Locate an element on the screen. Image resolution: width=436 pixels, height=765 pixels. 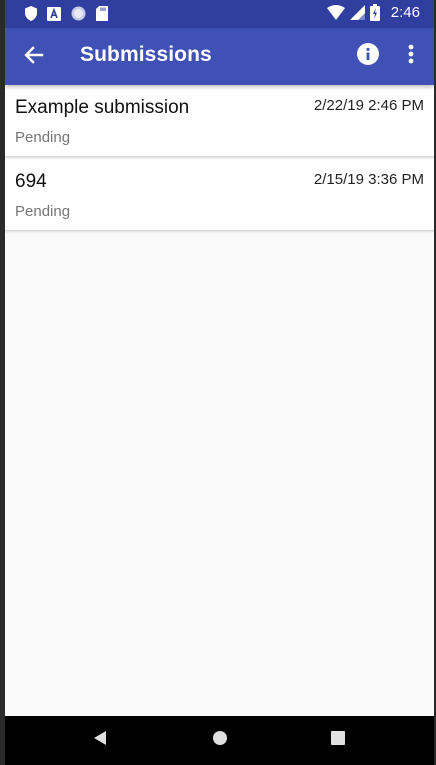
signal-icon is located at coordinates (357, 12).